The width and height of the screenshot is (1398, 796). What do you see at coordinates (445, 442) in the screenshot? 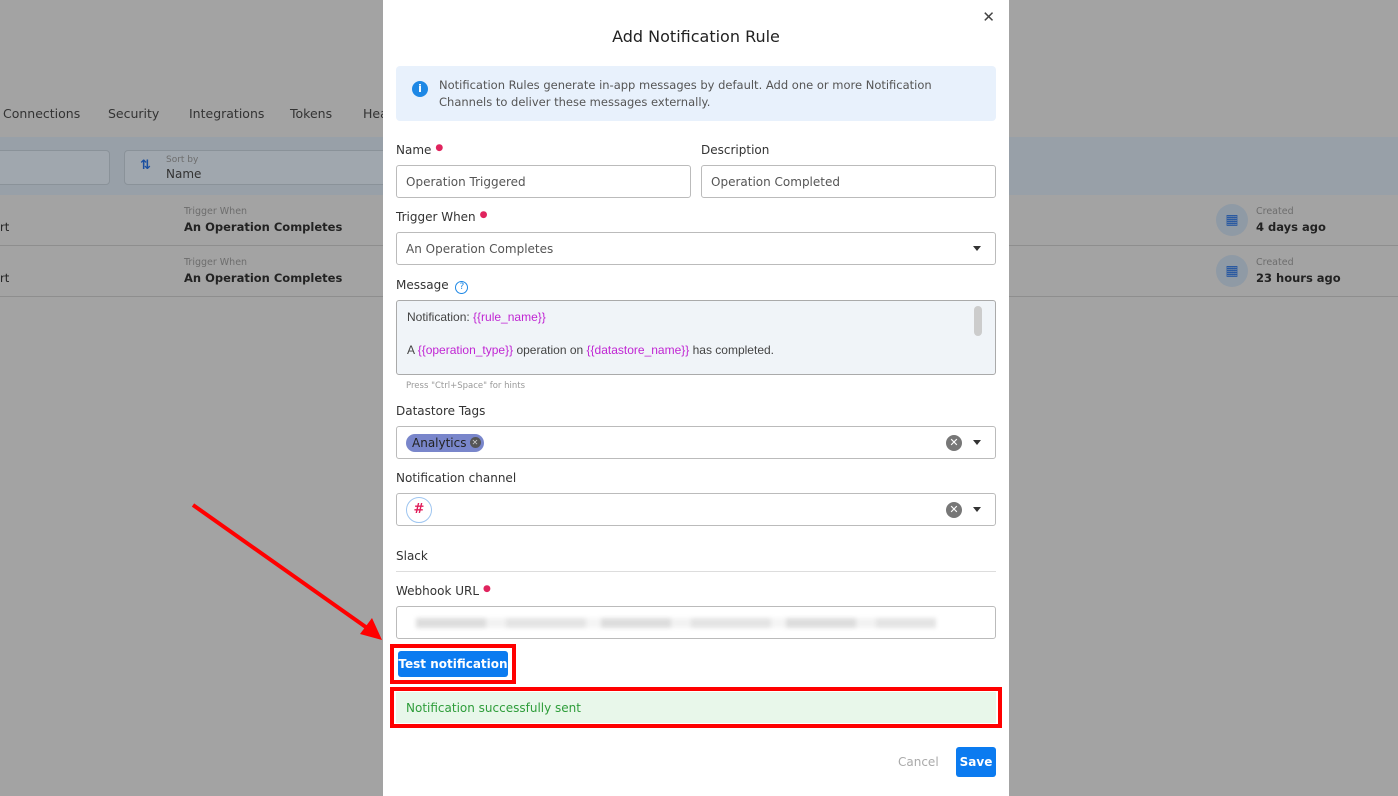
I see `tag-chip: Analytics ✕` at bounding box center [445, 442].